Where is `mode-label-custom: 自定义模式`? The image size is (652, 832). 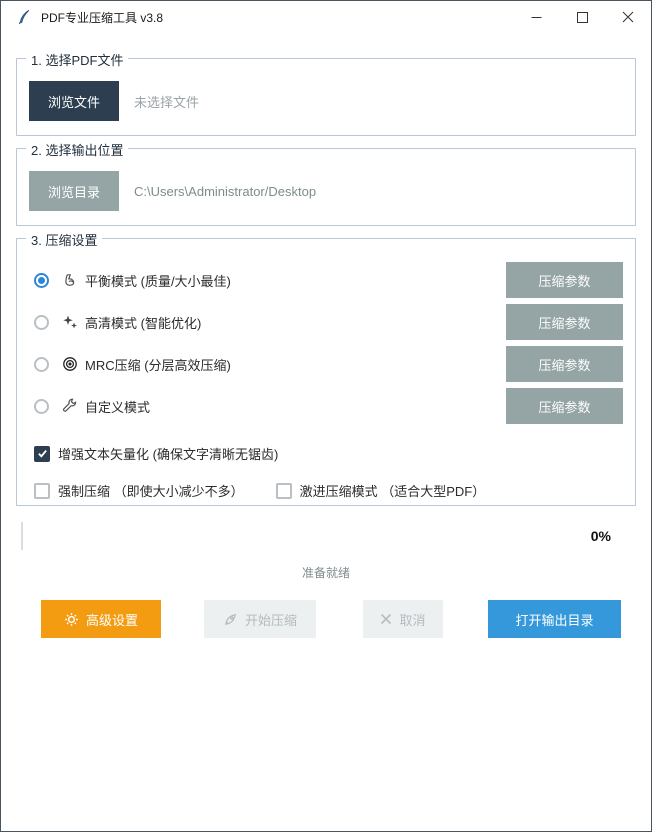 mode-label-custom: 自定义模式 is located at coordinates (118, 407).